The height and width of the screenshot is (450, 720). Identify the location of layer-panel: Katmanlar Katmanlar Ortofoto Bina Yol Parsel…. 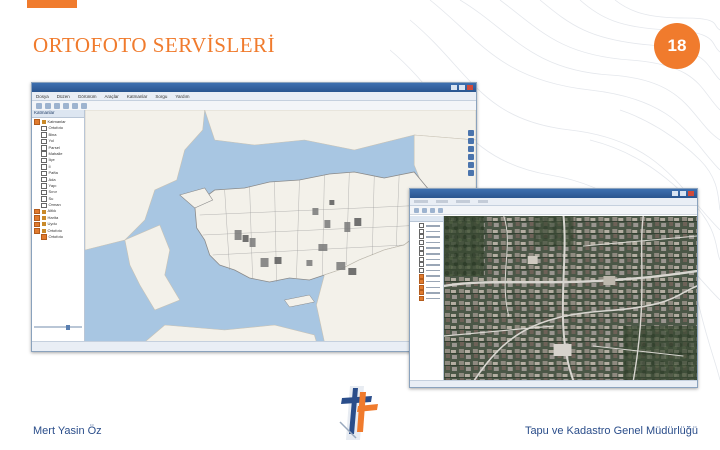
(58, 226).